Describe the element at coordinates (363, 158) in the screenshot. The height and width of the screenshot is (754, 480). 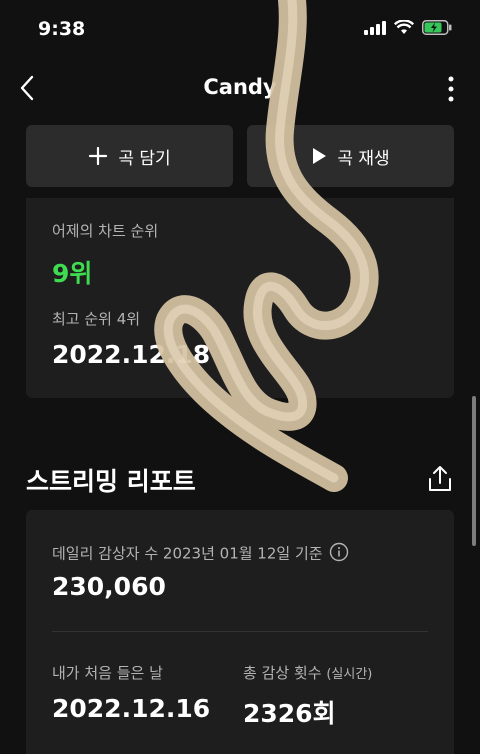
I see `play-song-label: 곡 재생` at that location.